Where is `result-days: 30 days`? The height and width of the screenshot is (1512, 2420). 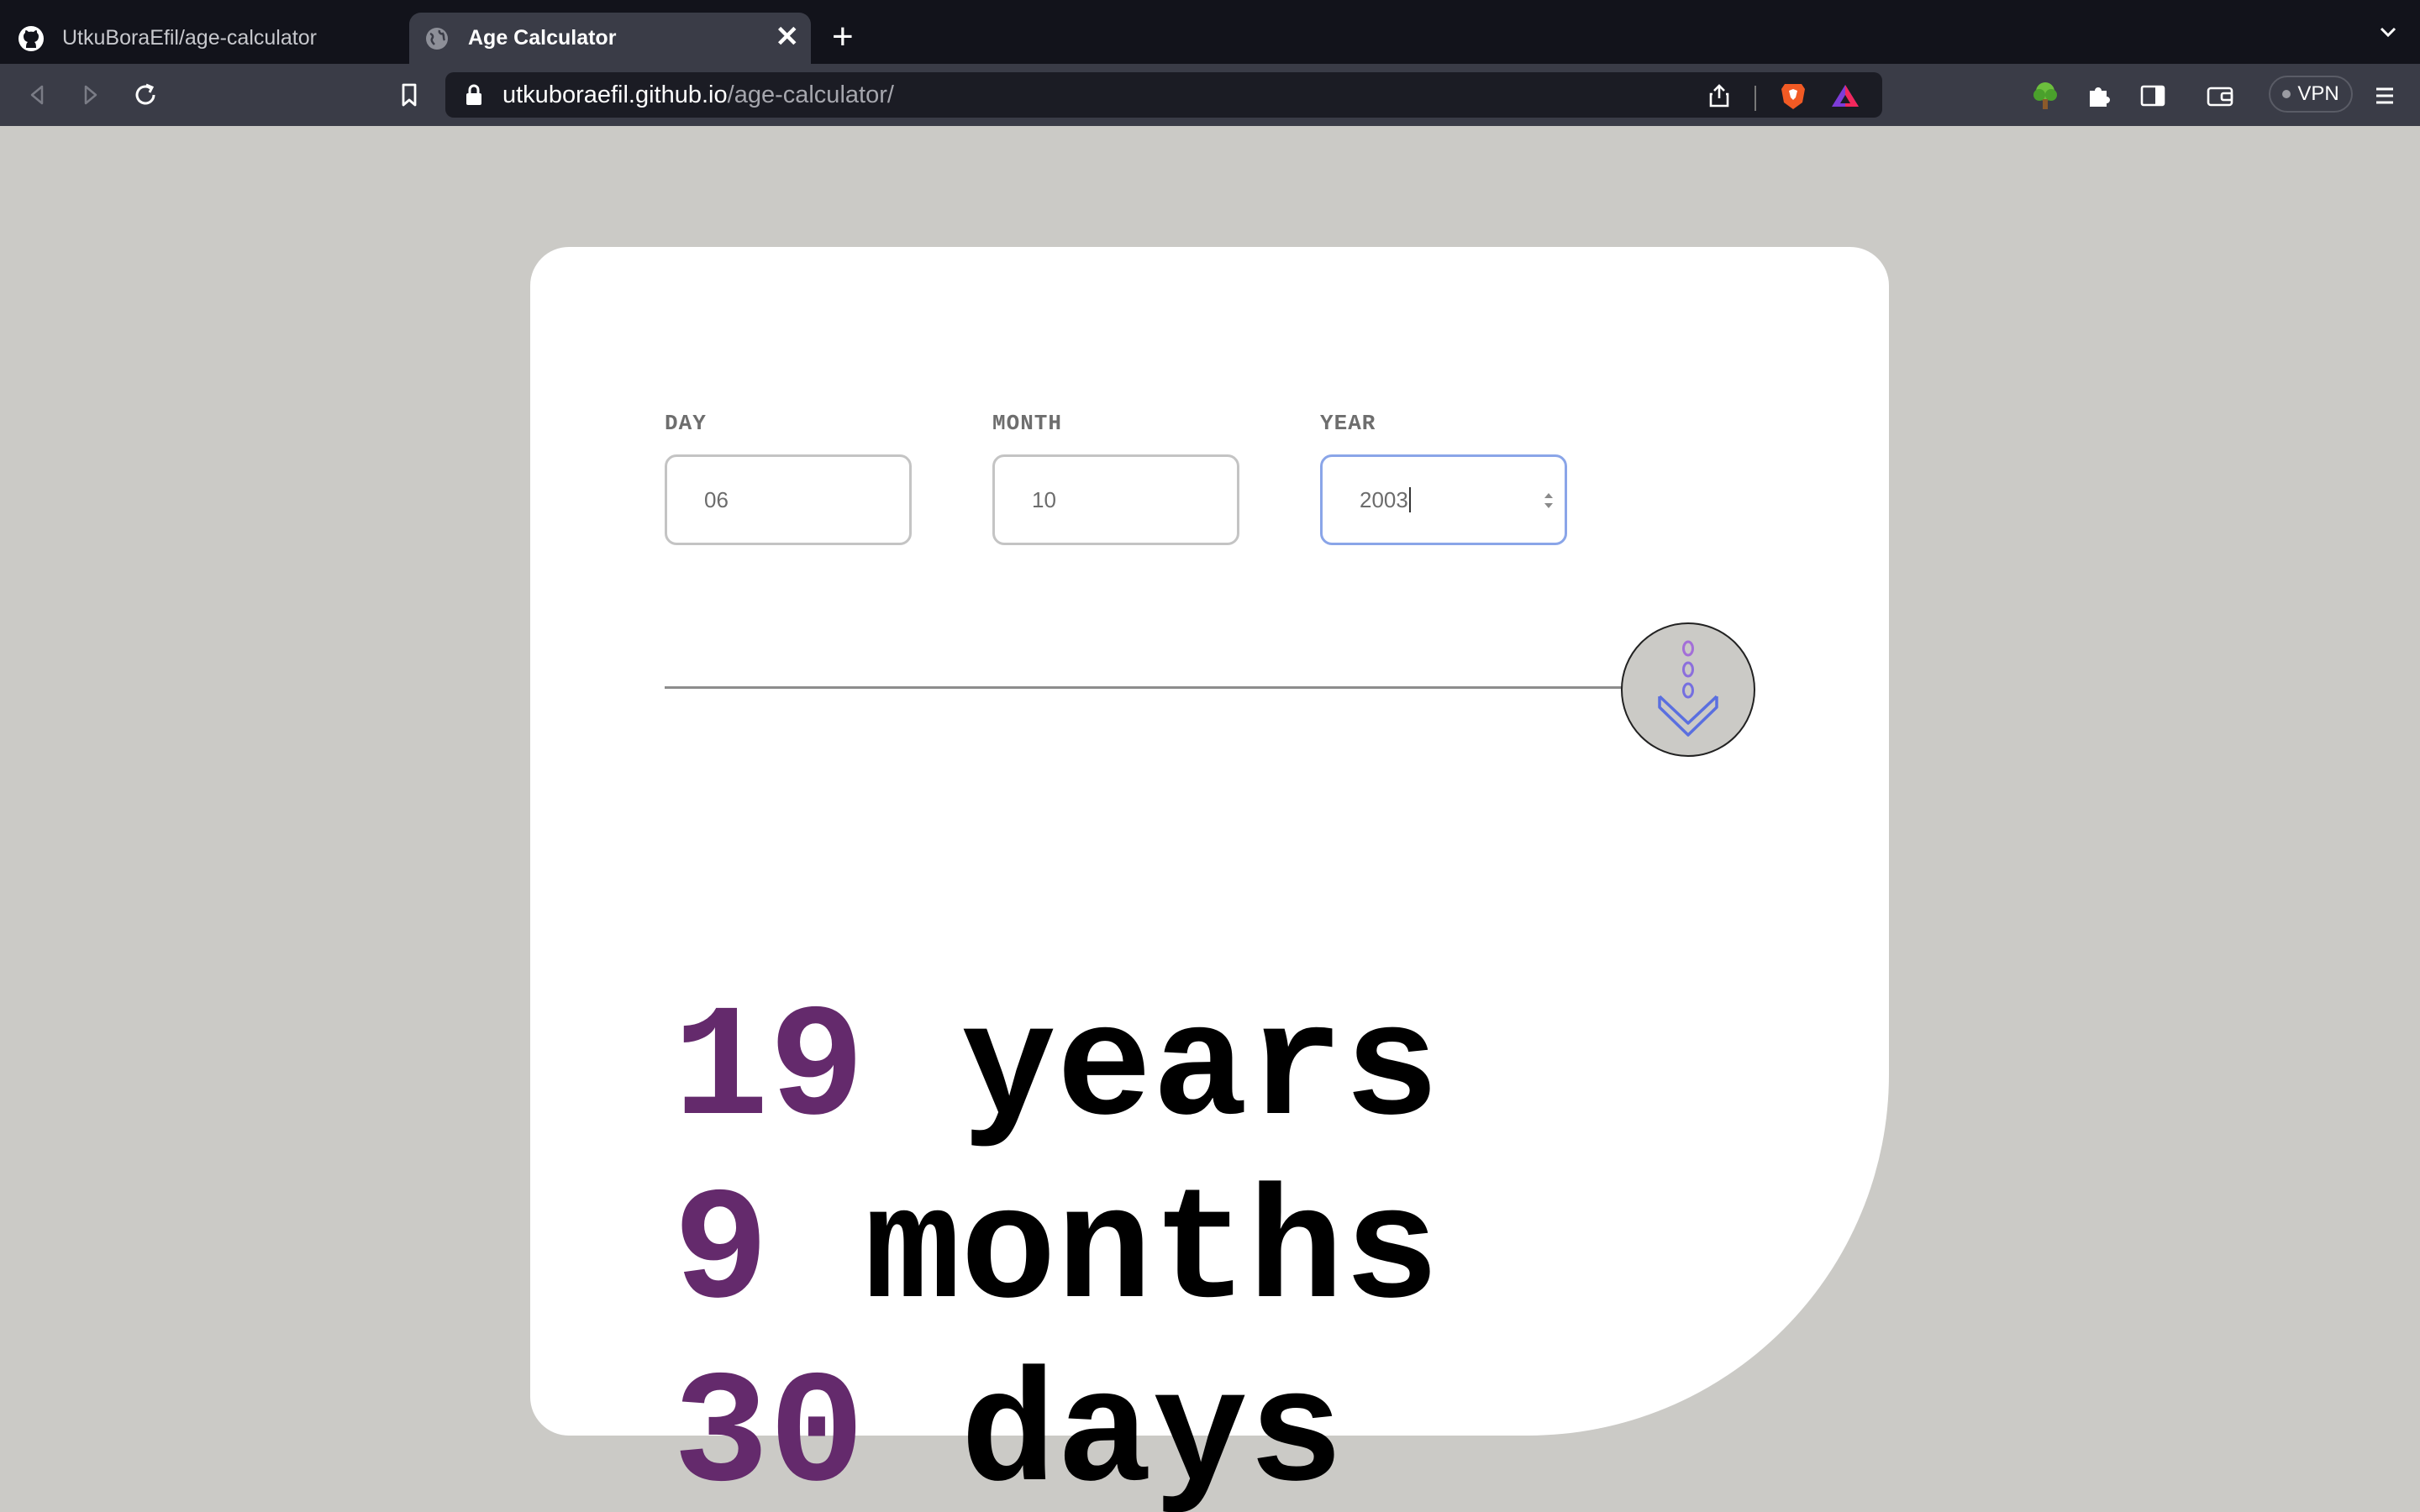
result-days: 30 days is located at coordinates (1008, 1433).